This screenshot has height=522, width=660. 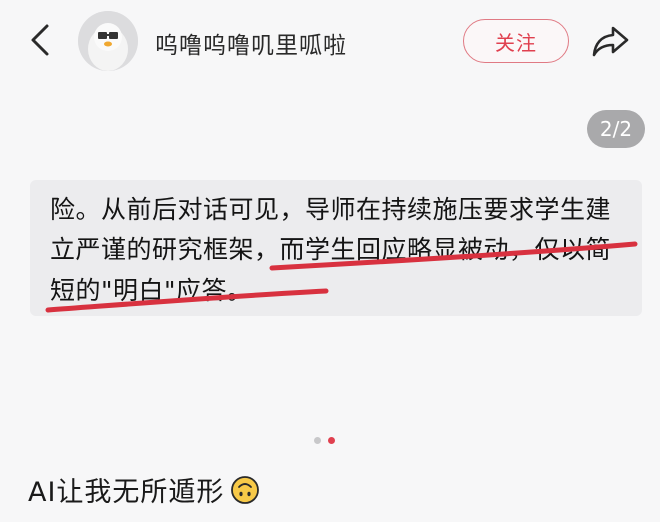 I want to click on content-line-2: 立严谨的研究框架，而学生回应略显被动，仅以简, so click(x=331, y=249).